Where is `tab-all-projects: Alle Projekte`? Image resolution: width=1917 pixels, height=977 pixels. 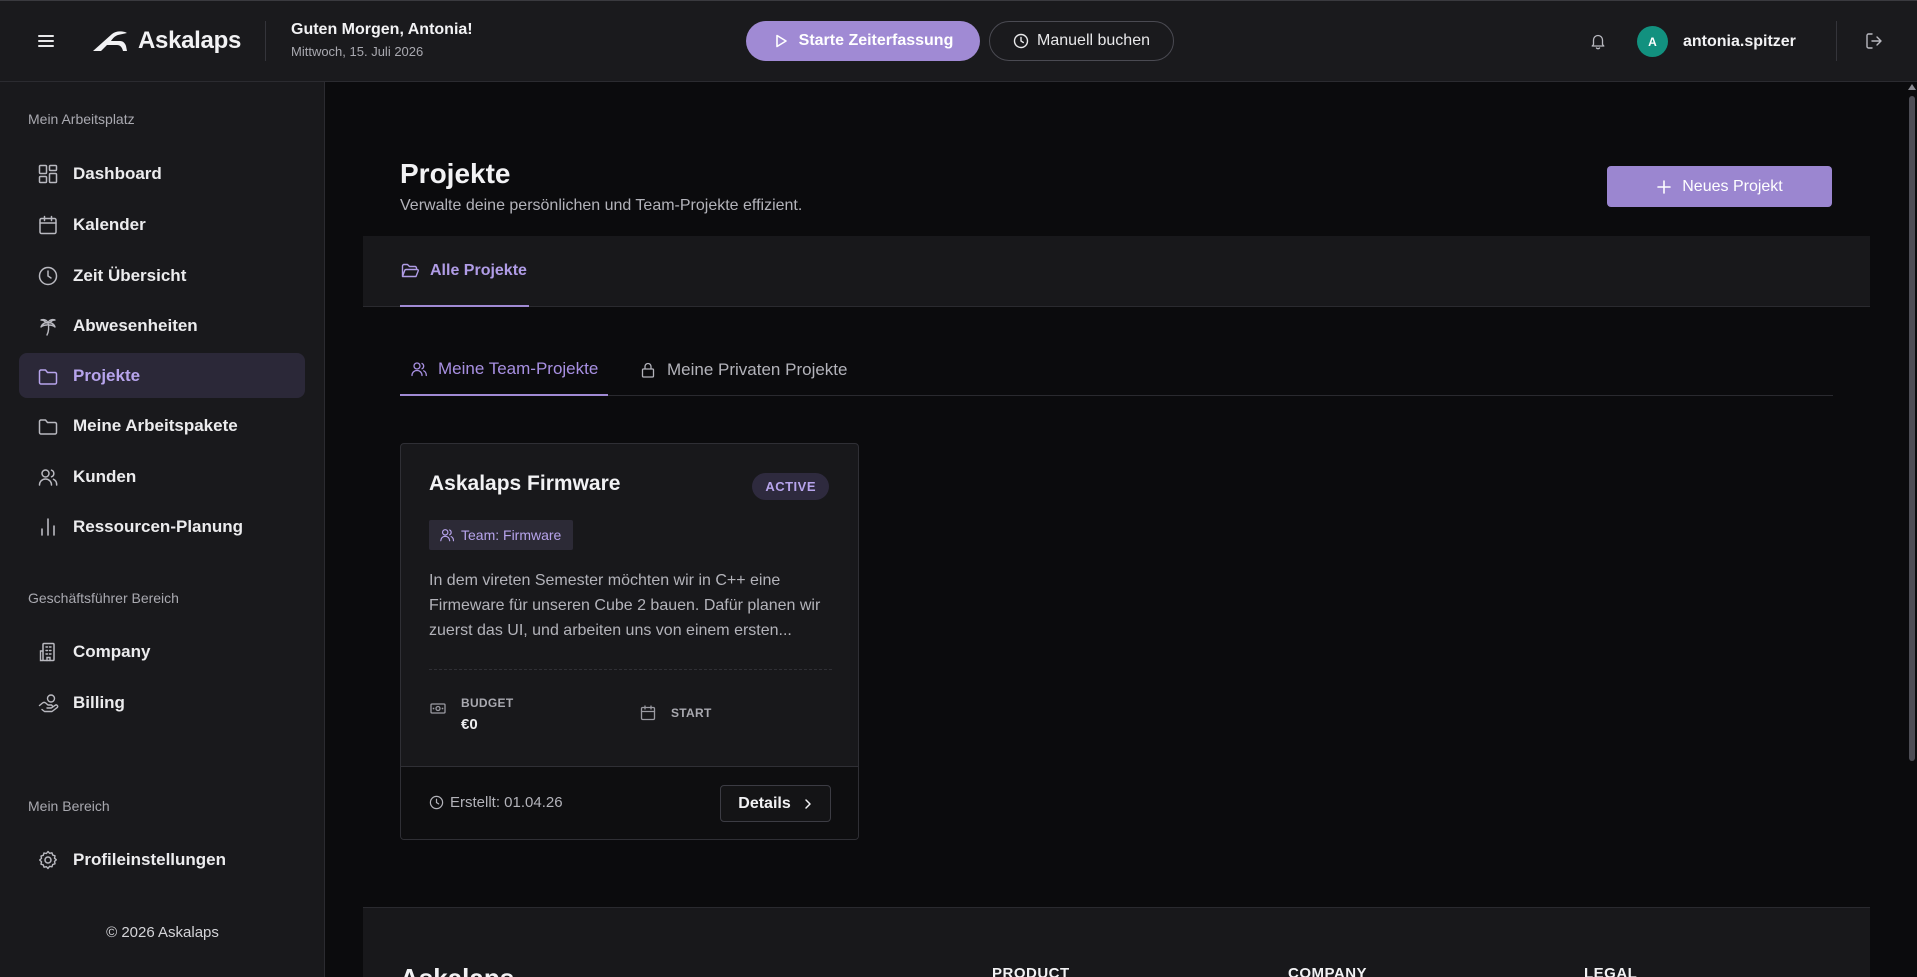 tab-all-projects: Alle Projekte is located at coordinates (464, 271).